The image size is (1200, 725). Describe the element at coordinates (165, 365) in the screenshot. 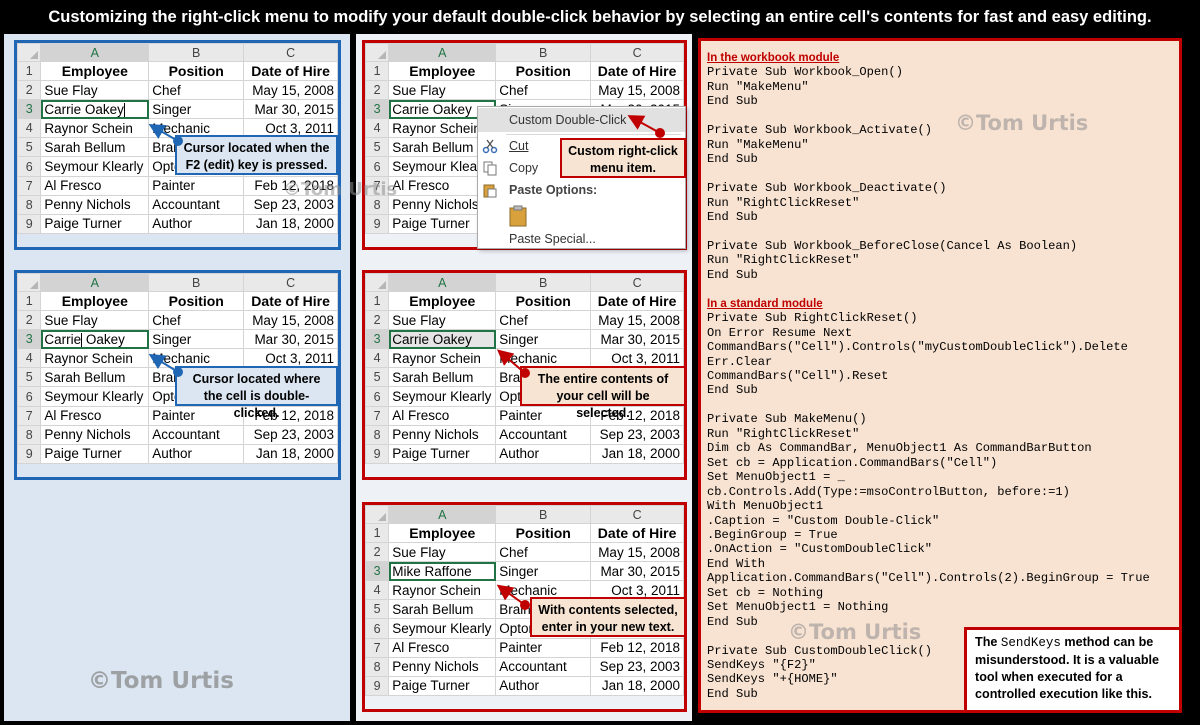

I see `arrow-doubleclick` at that location.